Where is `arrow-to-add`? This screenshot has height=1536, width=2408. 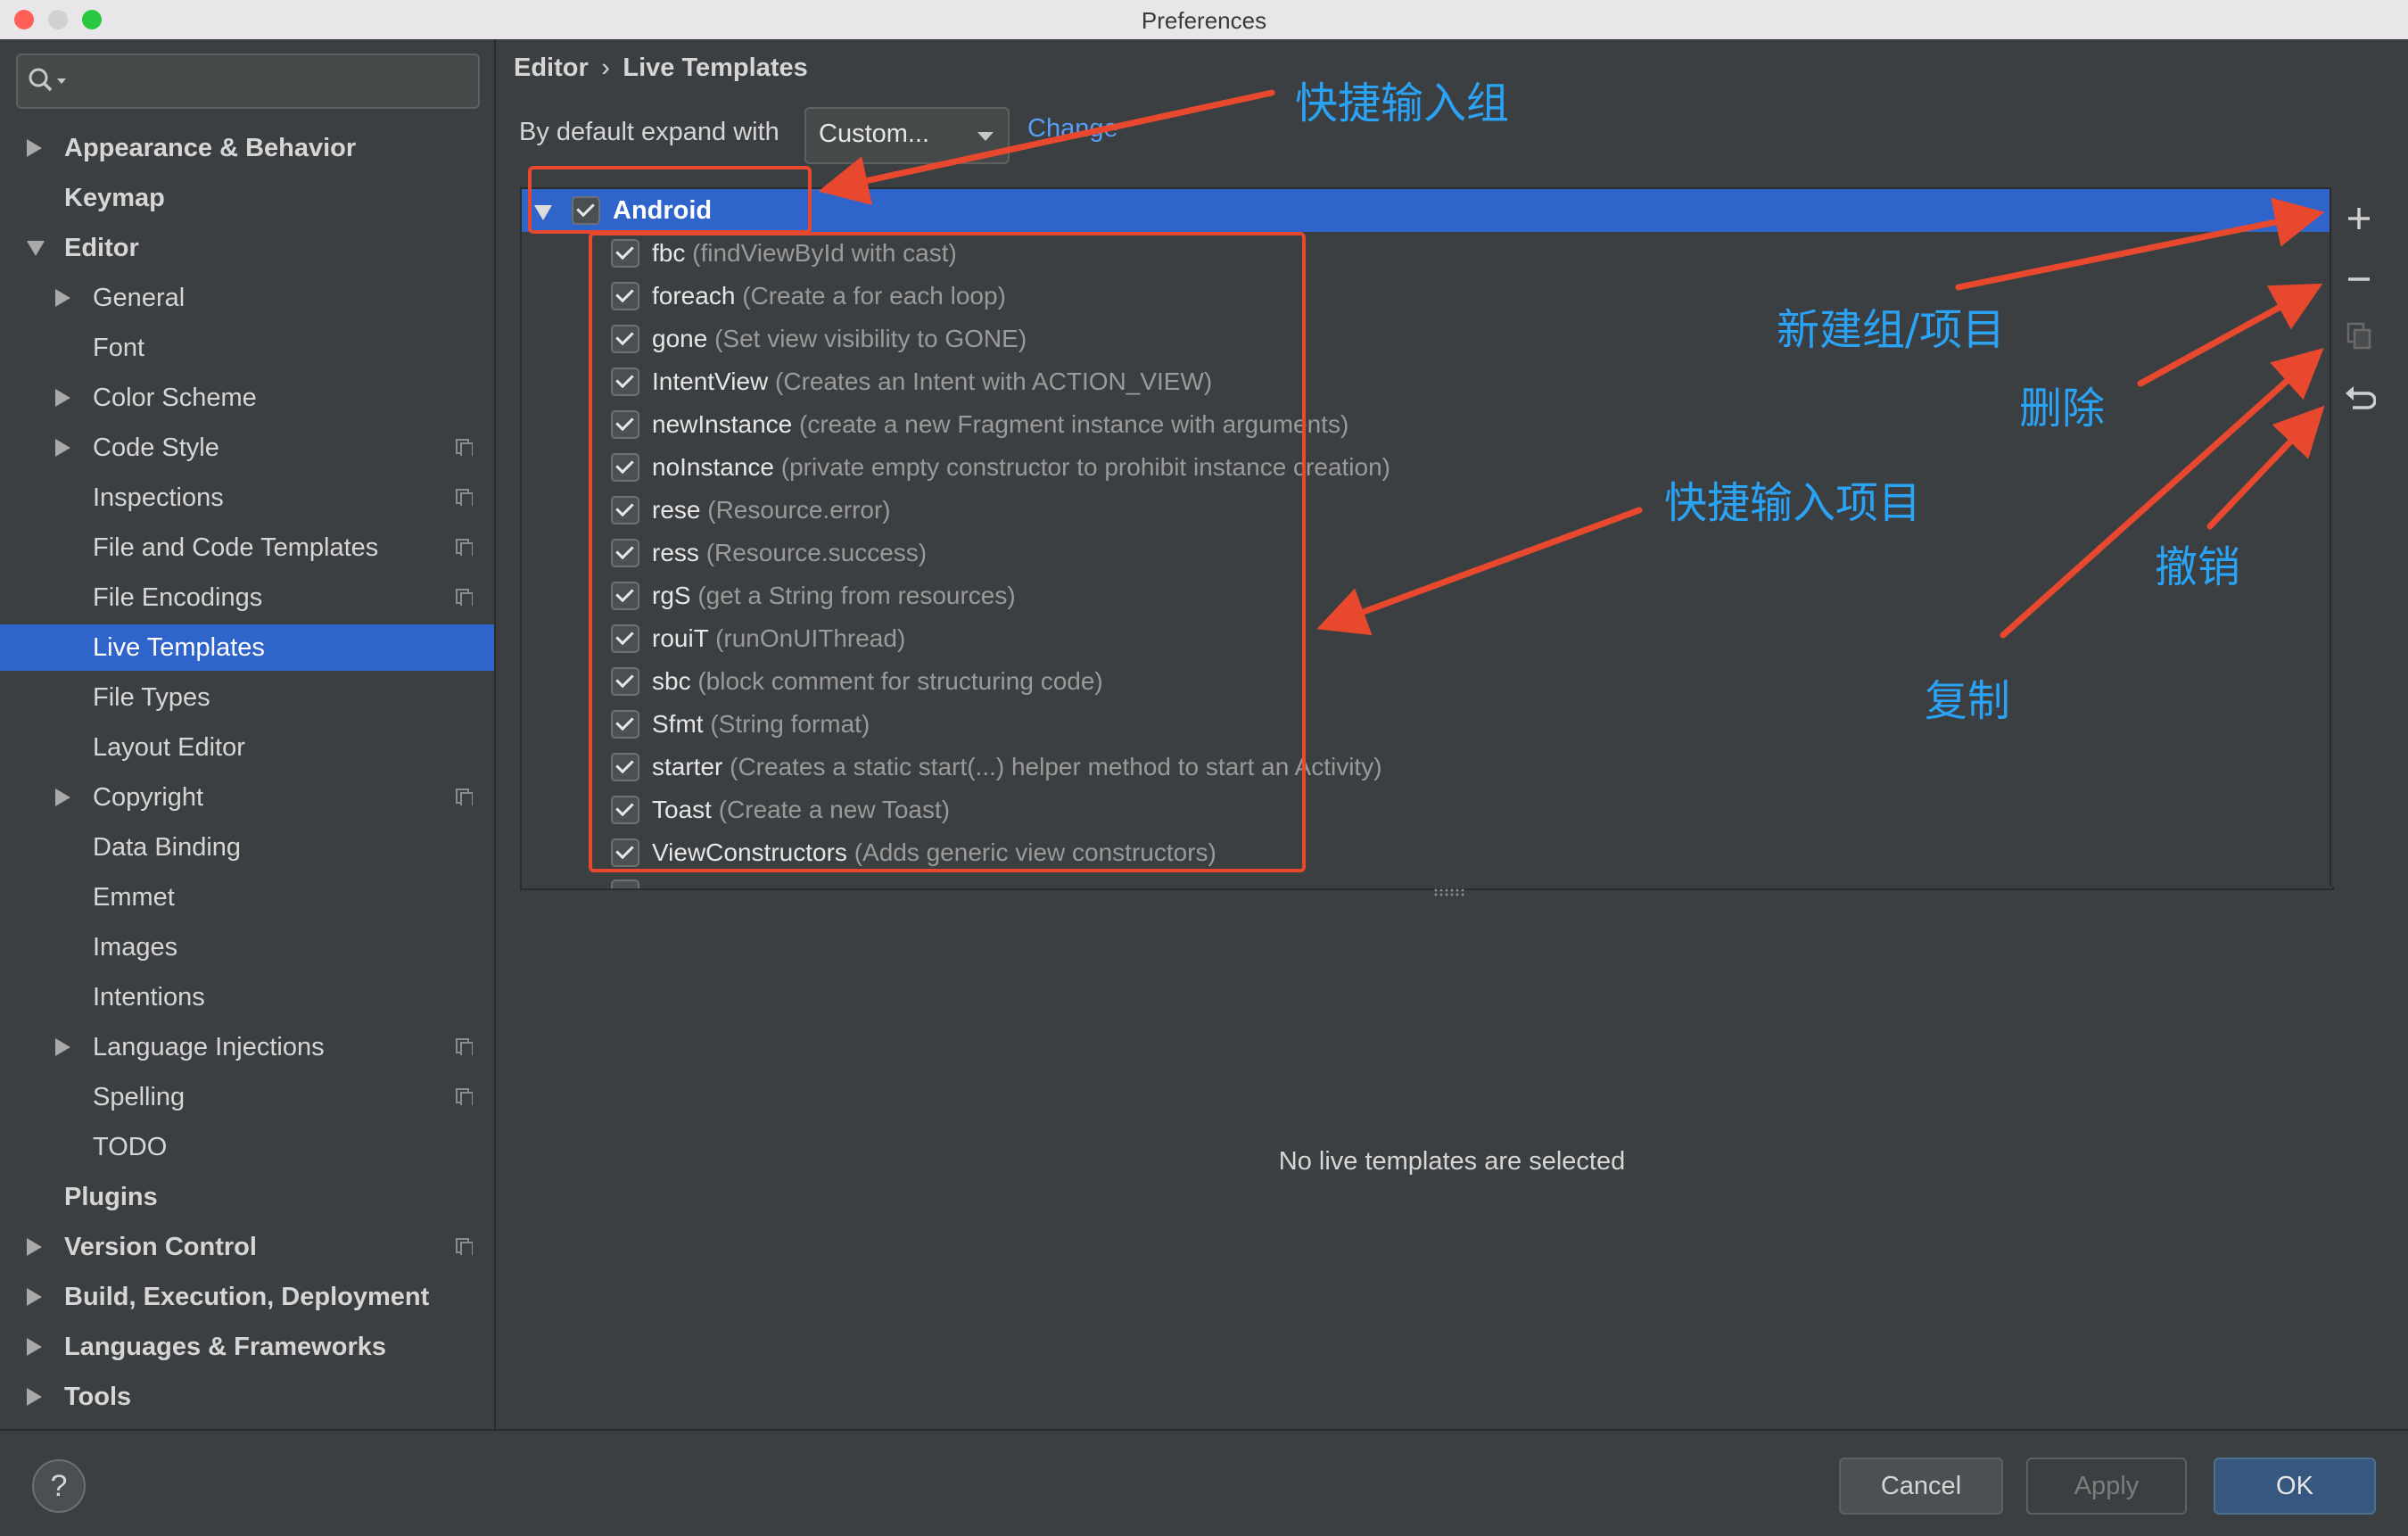 arrow-to-add is located at coordinates (2140, 244).